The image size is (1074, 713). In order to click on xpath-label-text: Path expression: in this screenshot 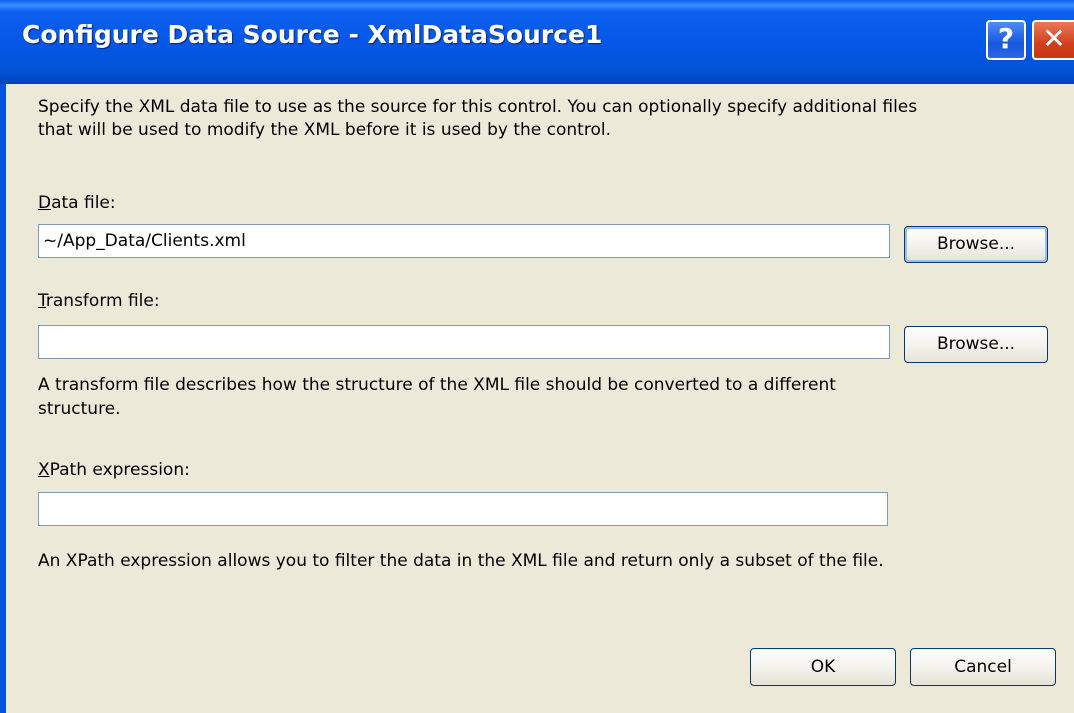, I will do `click(119, 470)`.